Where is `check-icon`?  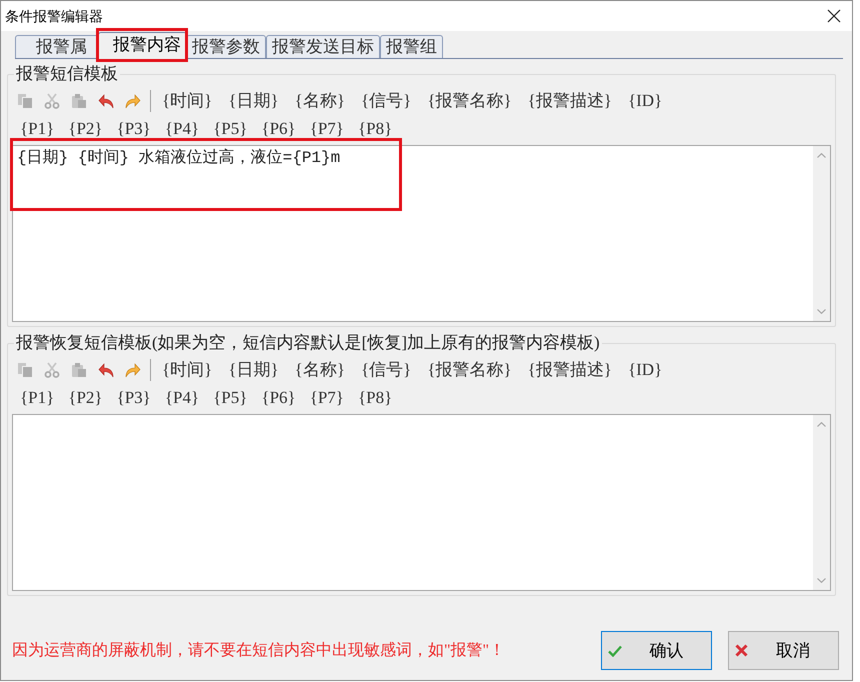
check-icon is located at coordinates (615, 650).